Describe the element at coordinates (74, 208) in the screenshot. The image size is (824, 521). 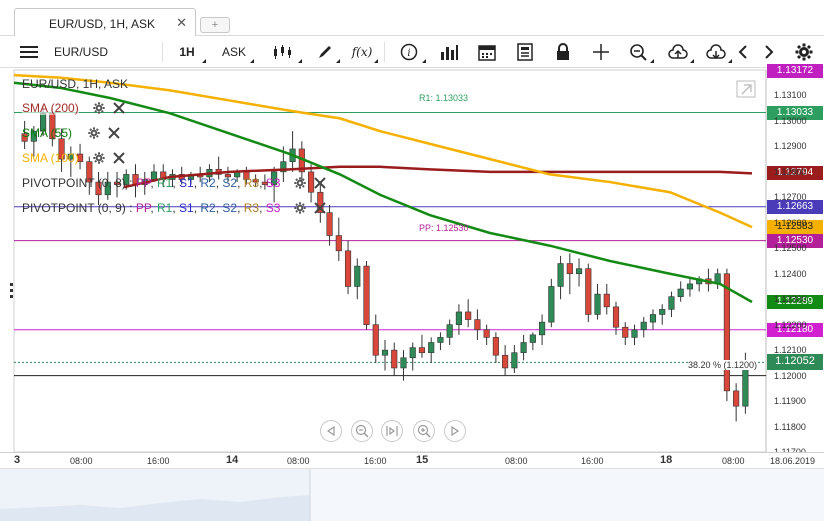
I see `pivot9-label: PIVOTPOINT (0, 9)` at that location.